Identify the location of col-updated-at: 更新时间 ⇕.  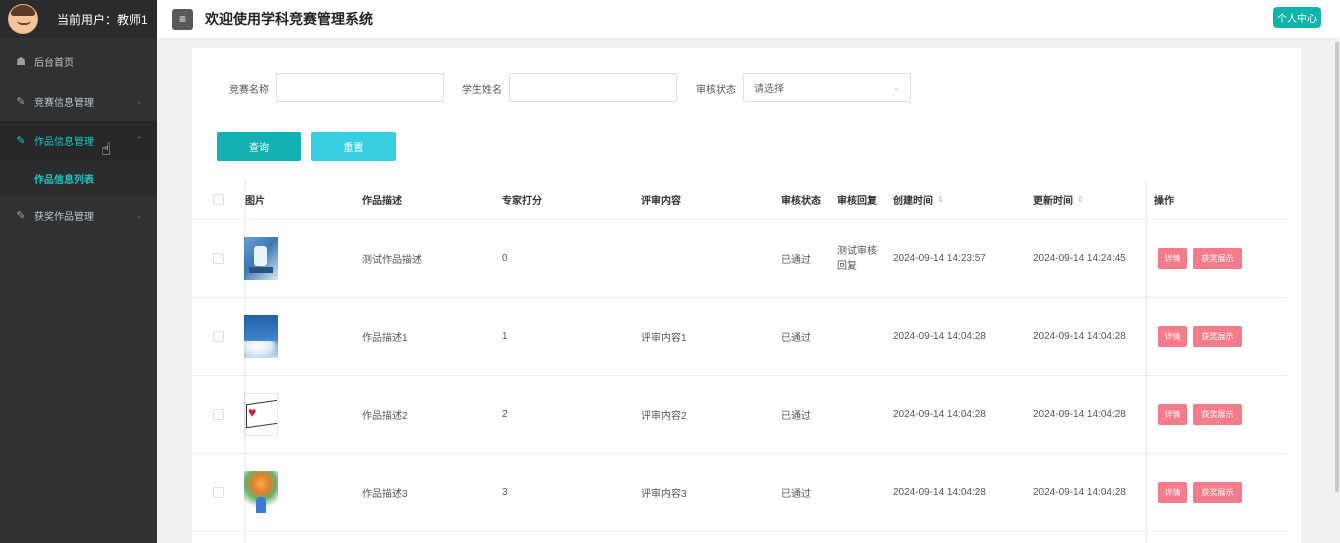
(1058, 199).